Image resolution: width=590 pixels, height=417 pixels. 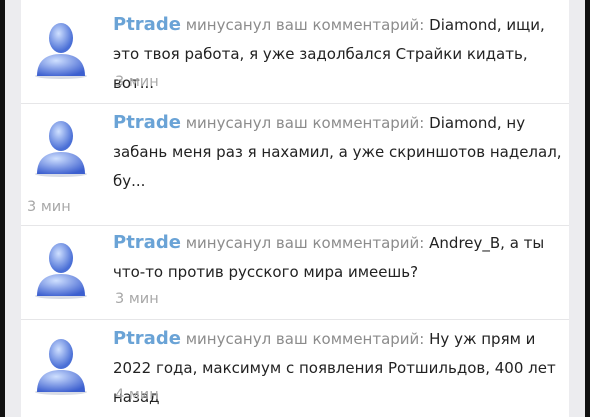 I want to click on right-edge, so click(x=587, y=208).